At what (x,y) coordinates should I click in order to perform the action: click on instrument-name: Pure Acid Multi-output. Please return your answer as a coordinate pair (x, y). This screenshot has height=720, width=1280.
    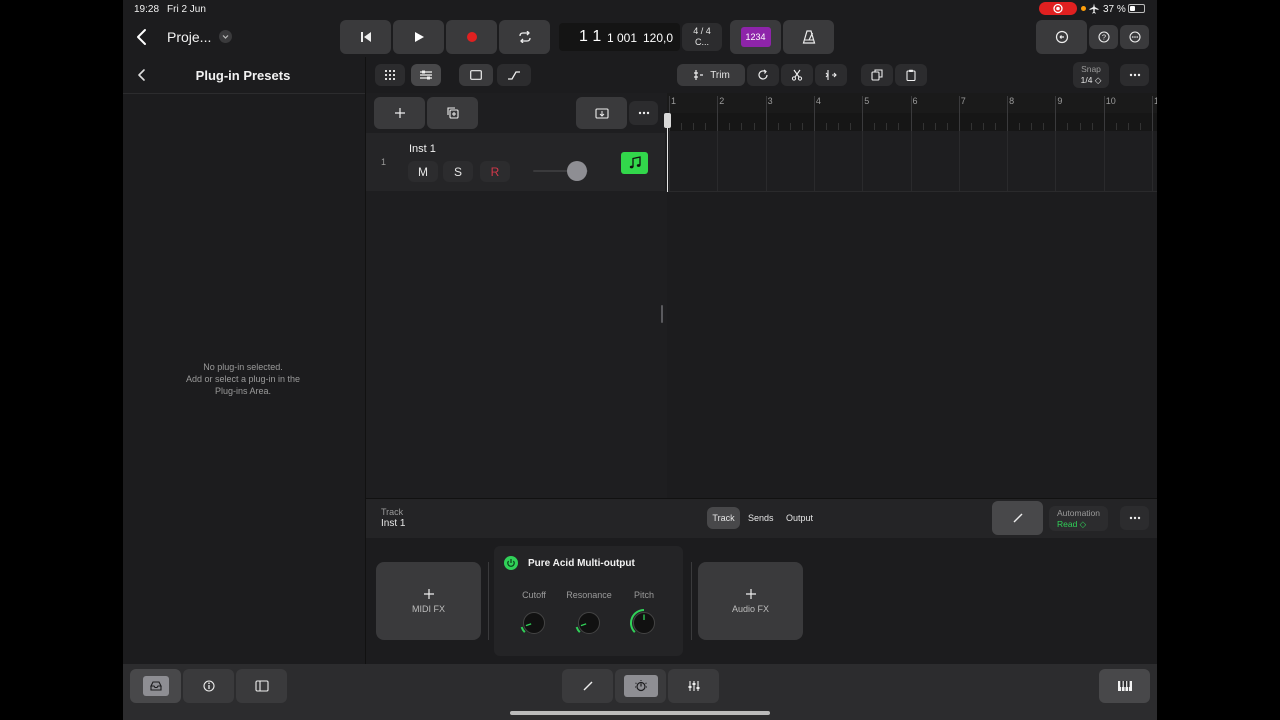
    Looking at the image, I should click on (581, 563).